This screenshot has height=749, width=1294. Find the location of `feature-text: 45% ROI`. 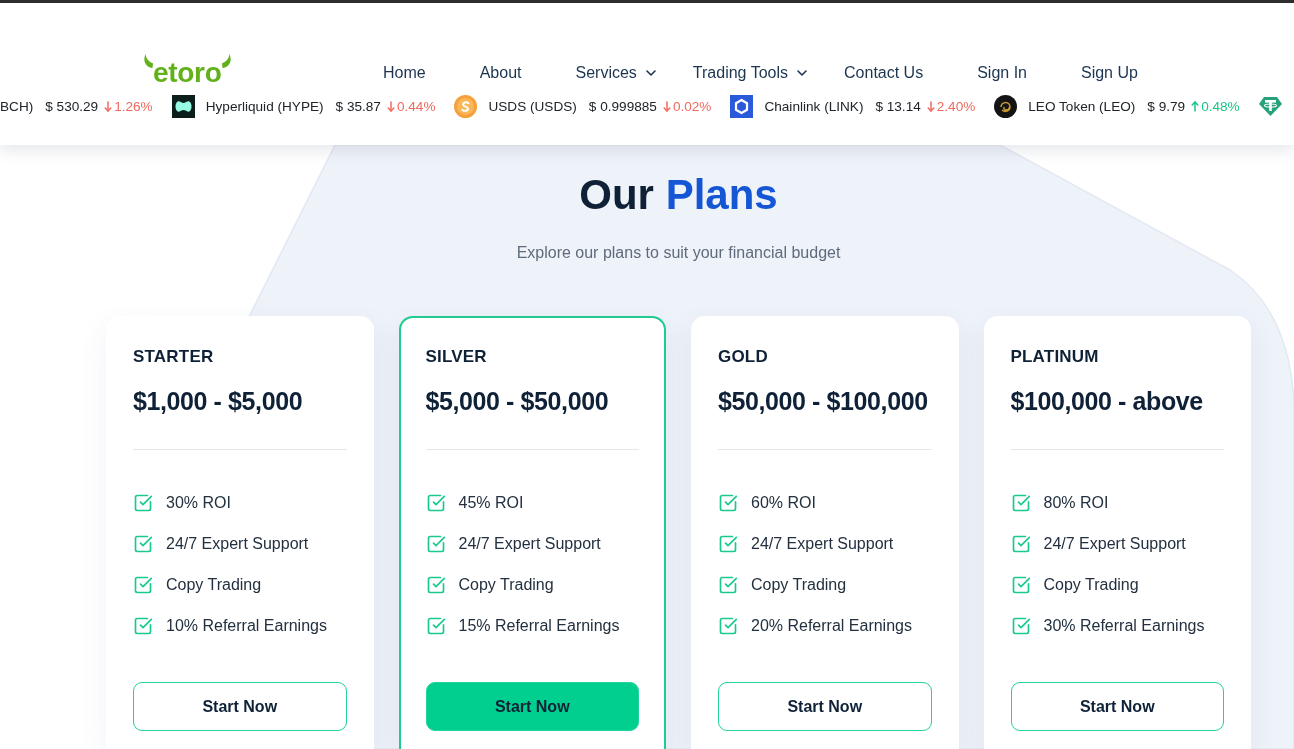

feature-text: 45% ROI is located at coordinates (491, 503).